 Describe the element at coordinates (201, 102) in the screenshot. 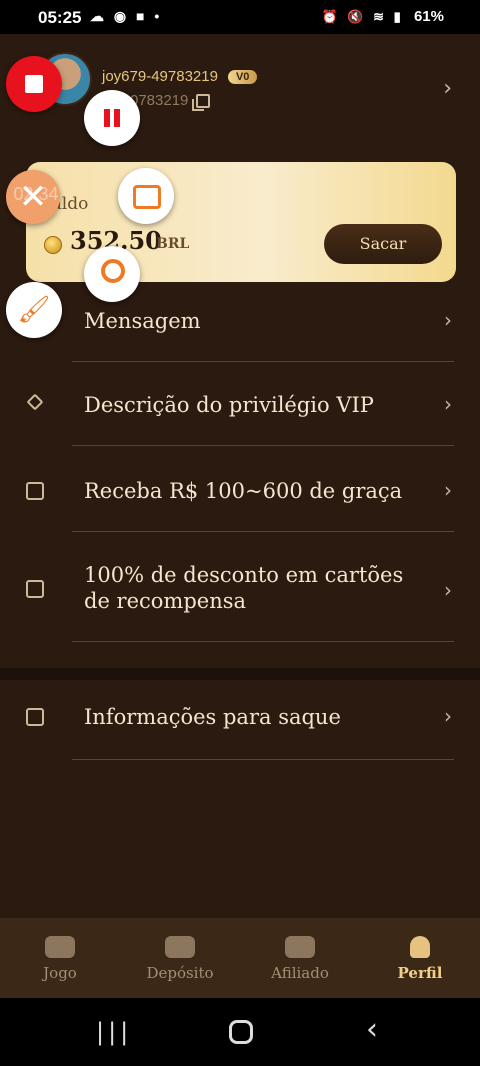

I see `copy-icon` at that location.